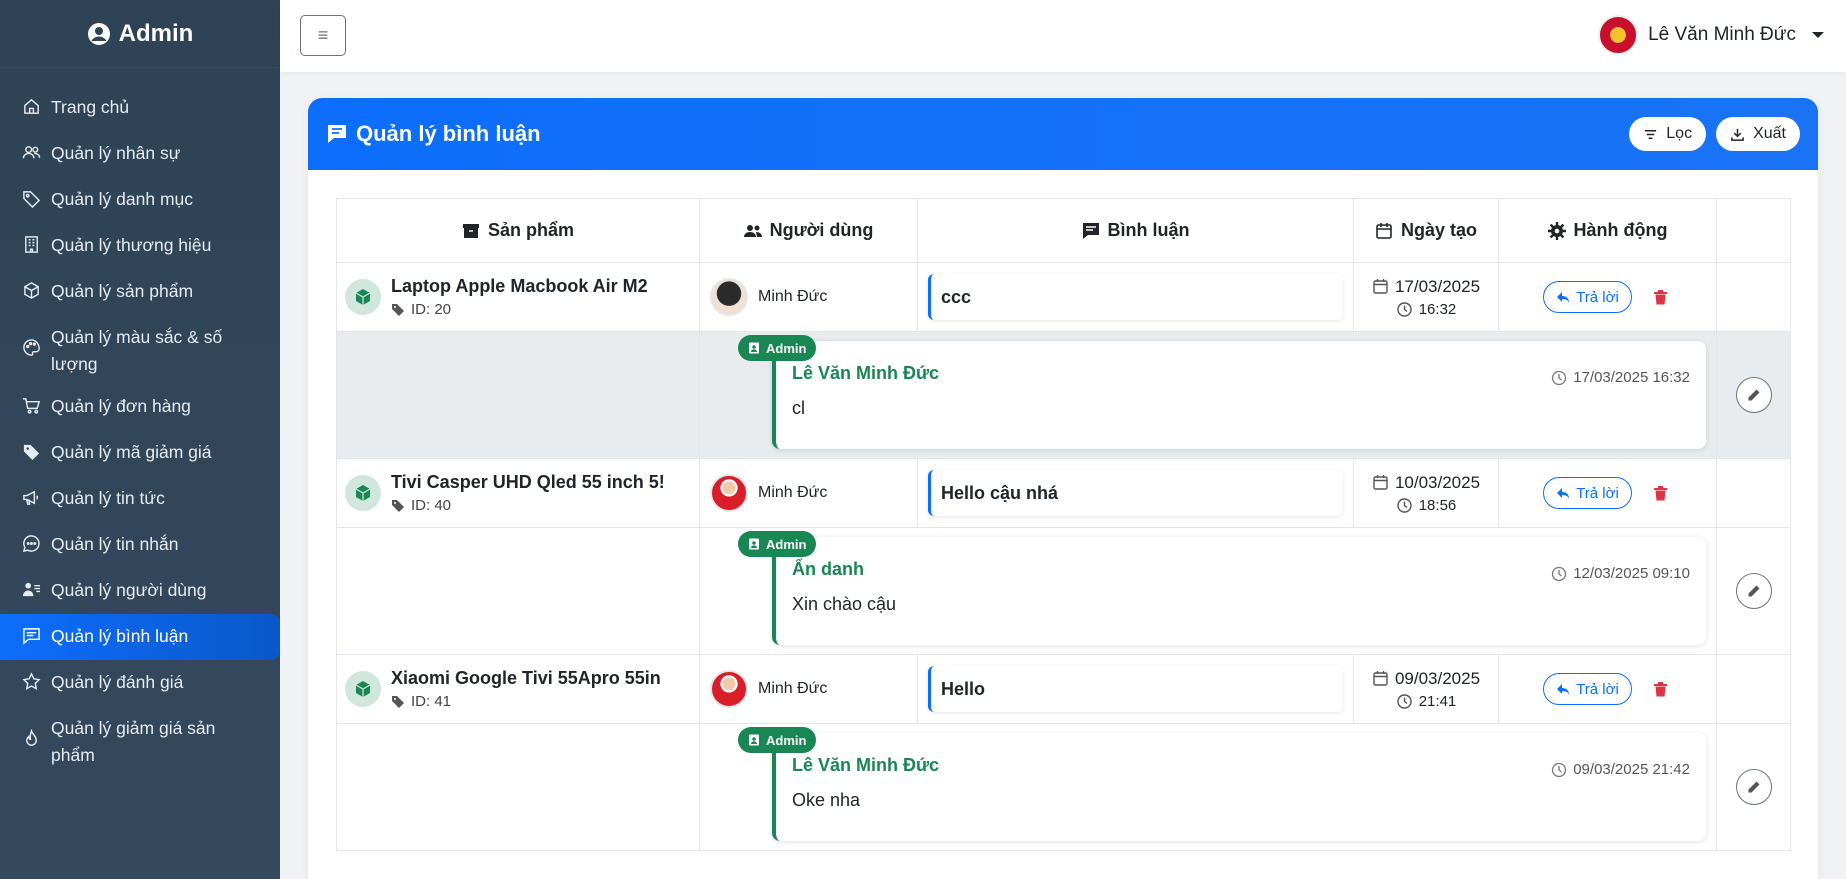  Describe the element at coordinates (31, 497) in the screenshot. I see `megaphone-icon` at that location.